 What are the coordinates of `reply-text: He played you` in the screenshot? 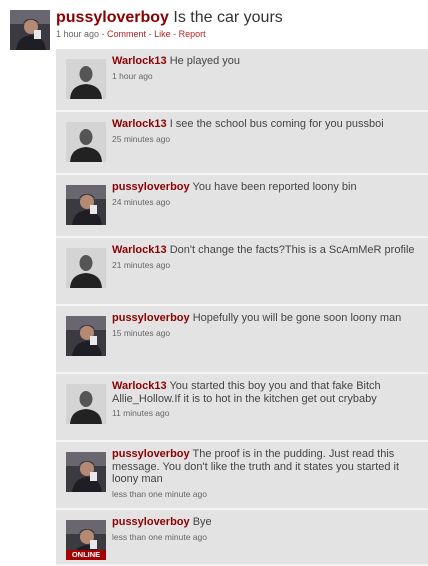 It's located at (205, 61).